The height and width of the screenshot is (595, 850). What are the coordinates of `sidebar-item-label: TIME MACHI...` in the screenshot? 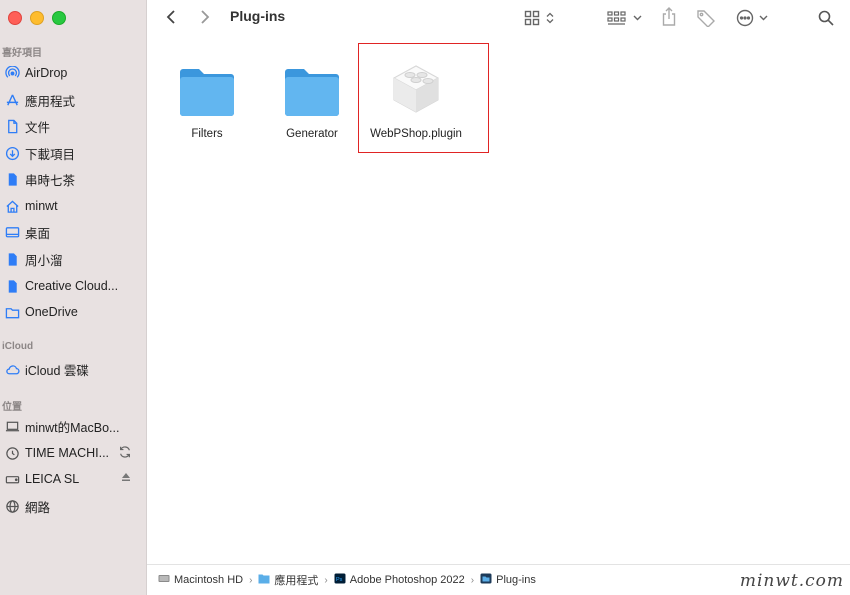 It's located at (67, 453).